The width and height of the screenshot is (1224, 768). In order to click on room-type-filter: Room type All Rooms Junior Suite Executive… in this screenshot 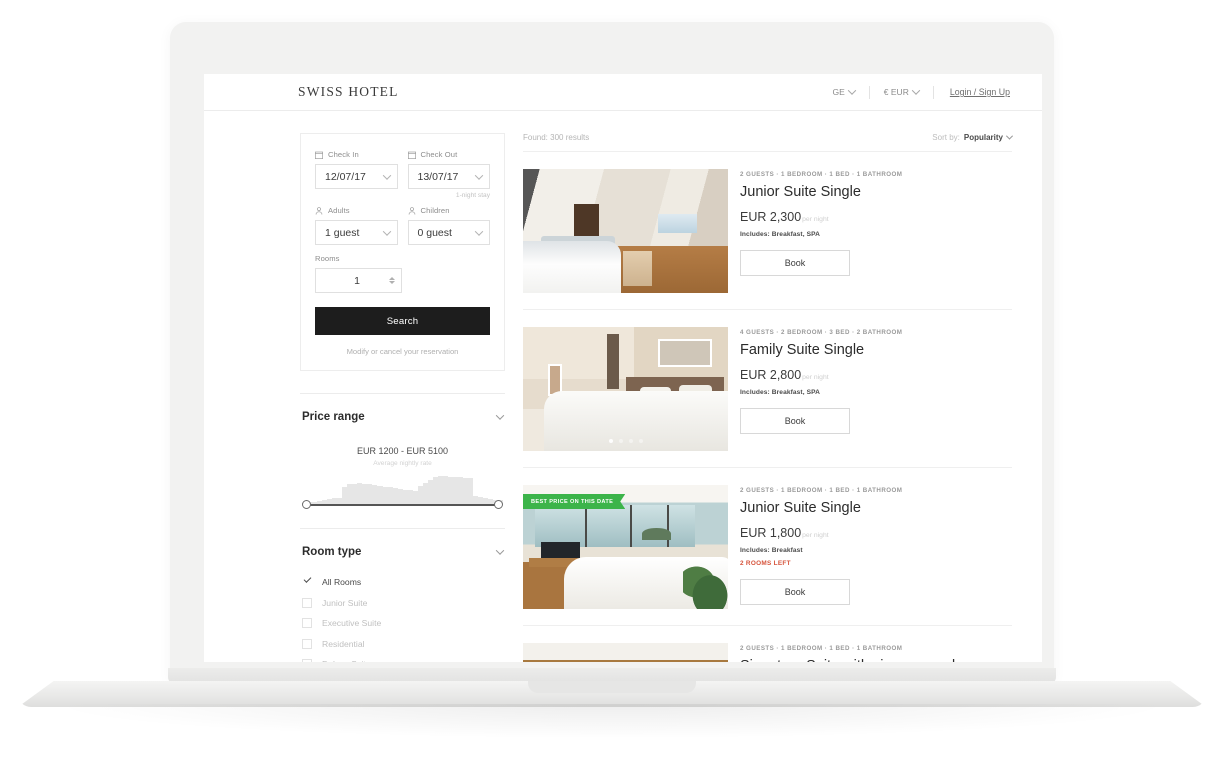, I will do `click(402, 595)`.